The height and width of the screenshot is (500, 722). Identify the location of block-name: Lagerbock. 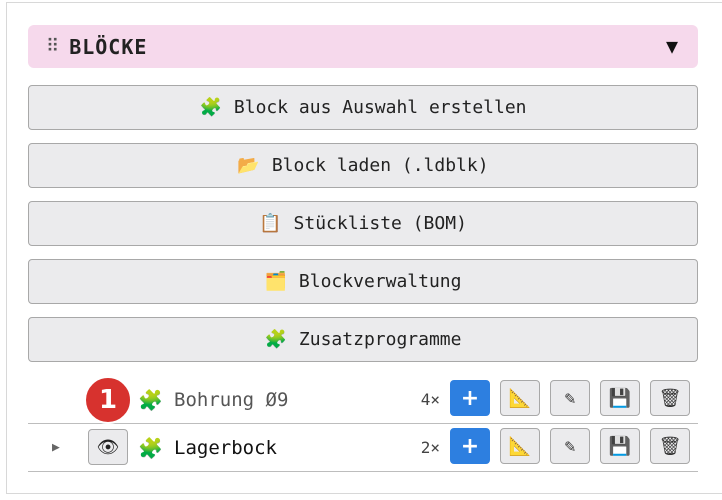
(225, 448).